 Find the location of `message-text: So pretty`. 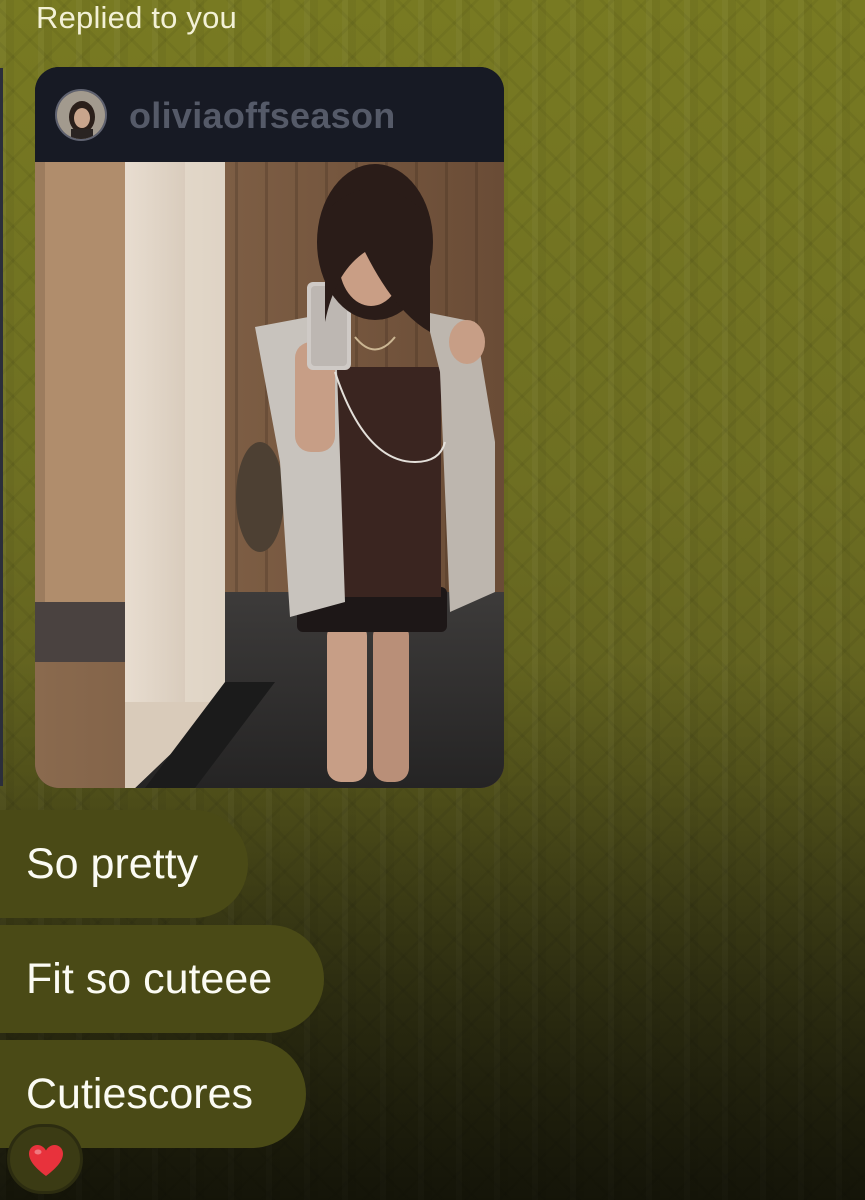

message-text: So pretty is located at coordinates (112, 864).